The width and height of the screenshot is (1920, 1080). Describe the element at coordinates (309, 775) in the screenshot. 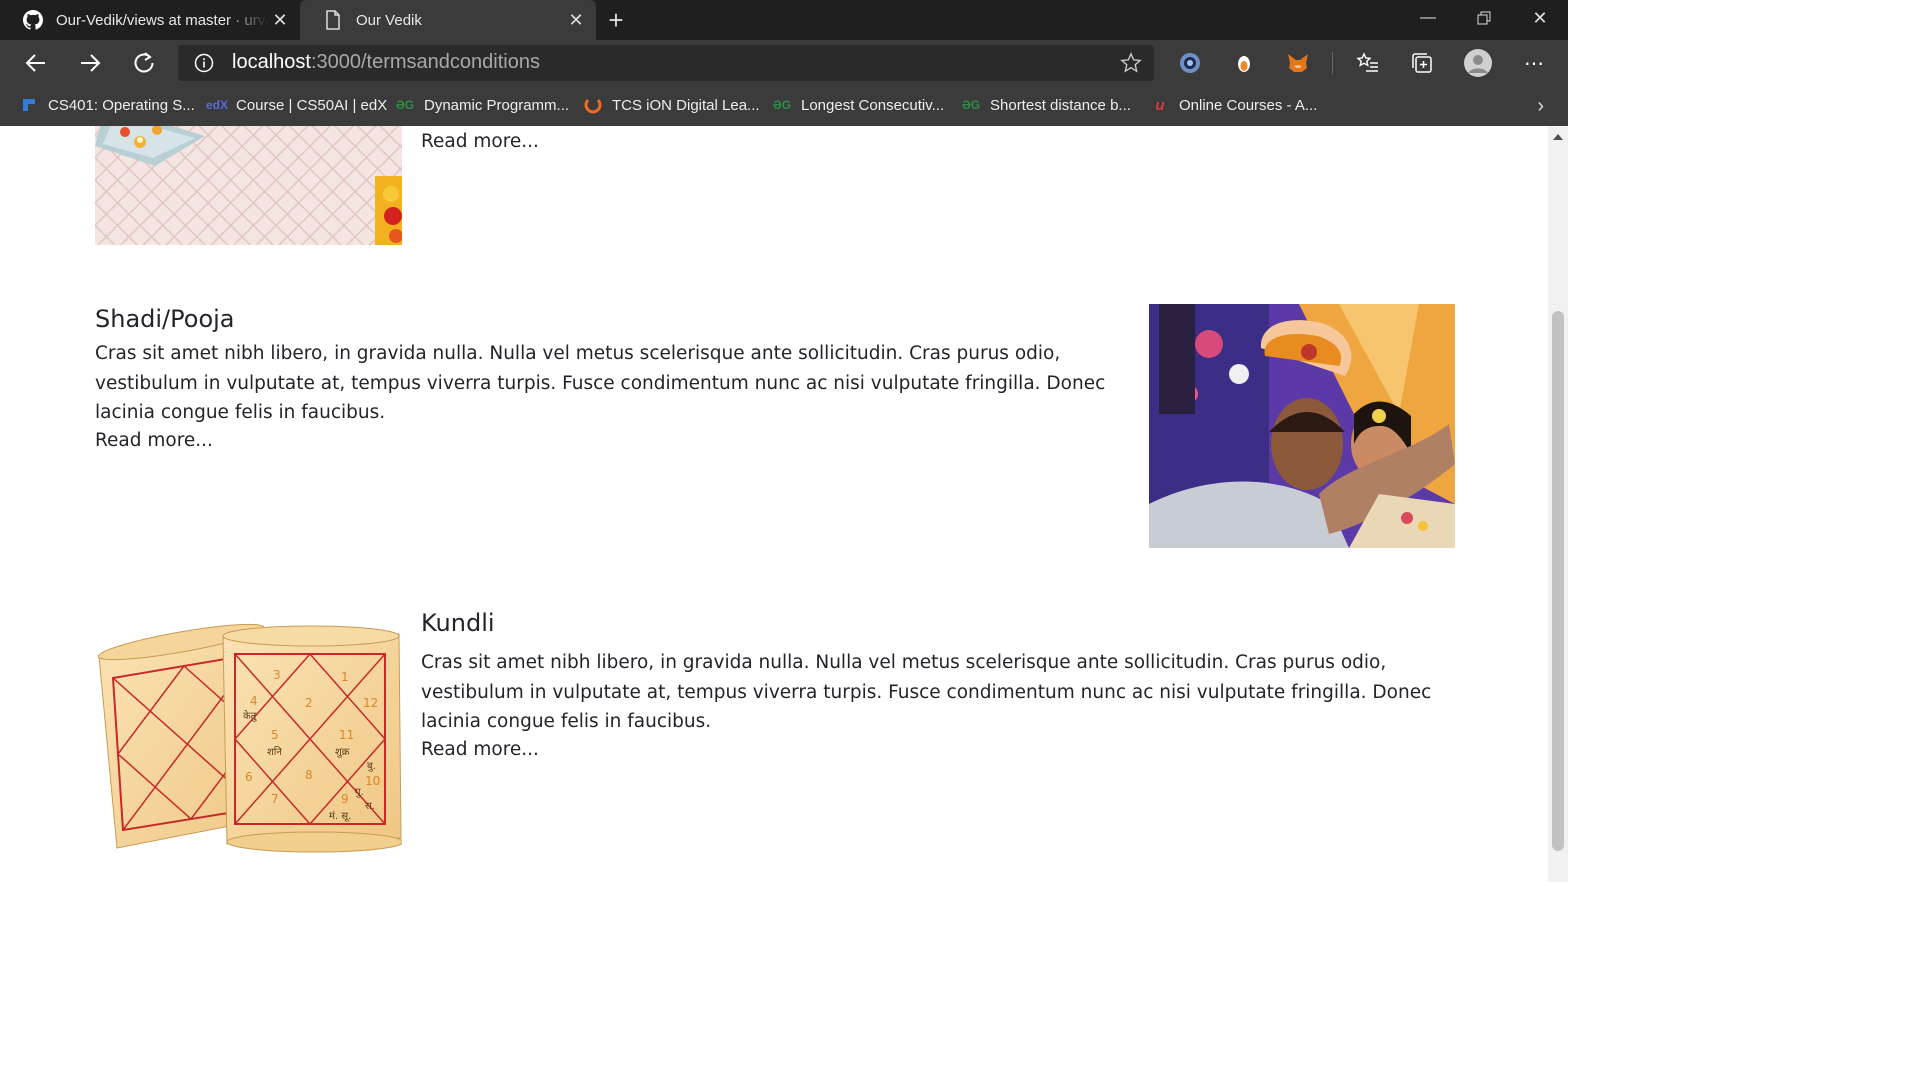

I see `kundli-number: 8` at that location.